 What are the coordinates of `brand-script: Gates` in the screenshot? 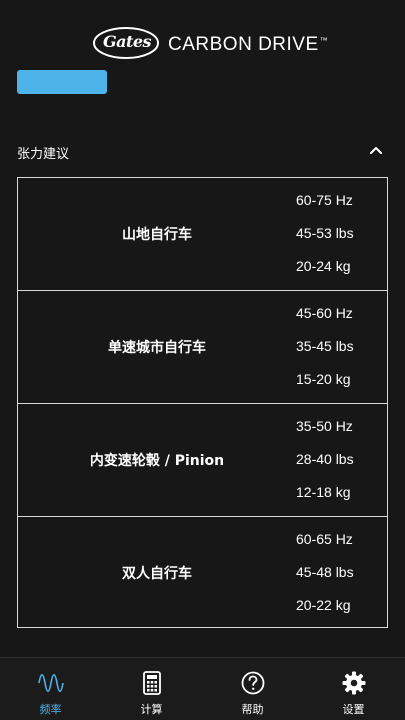 It's located at (127, 41).